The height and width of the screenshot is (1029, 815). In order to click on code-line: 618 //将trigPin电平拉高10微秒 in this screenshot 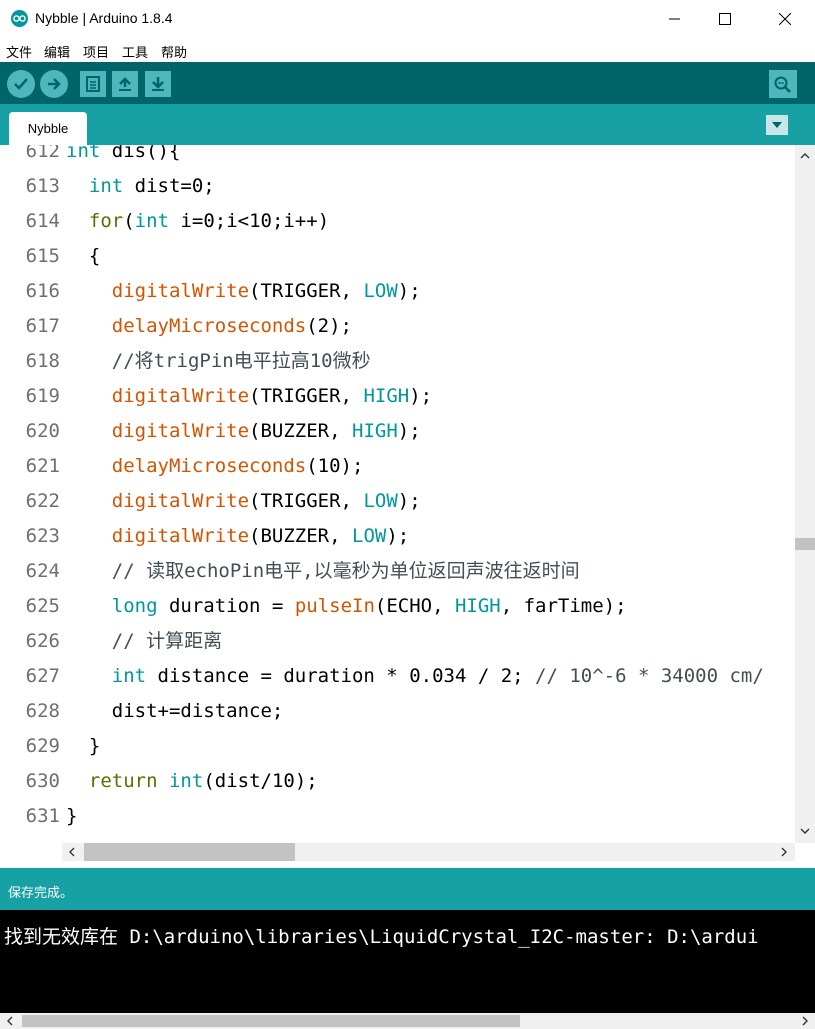, I will do `click(397, 361)`.